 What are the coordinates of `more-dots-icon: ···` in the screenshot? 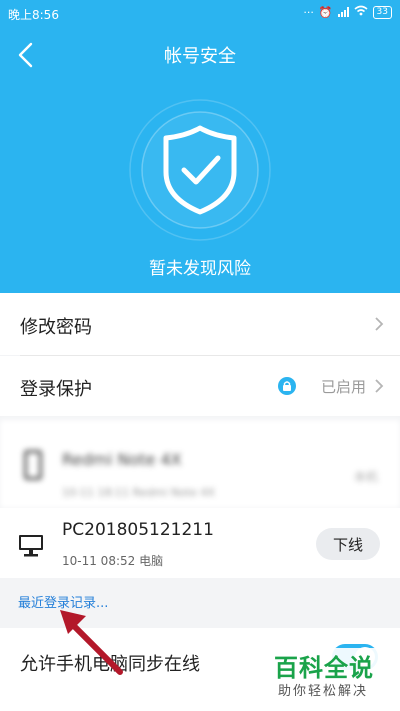 It's located at (308, 12).